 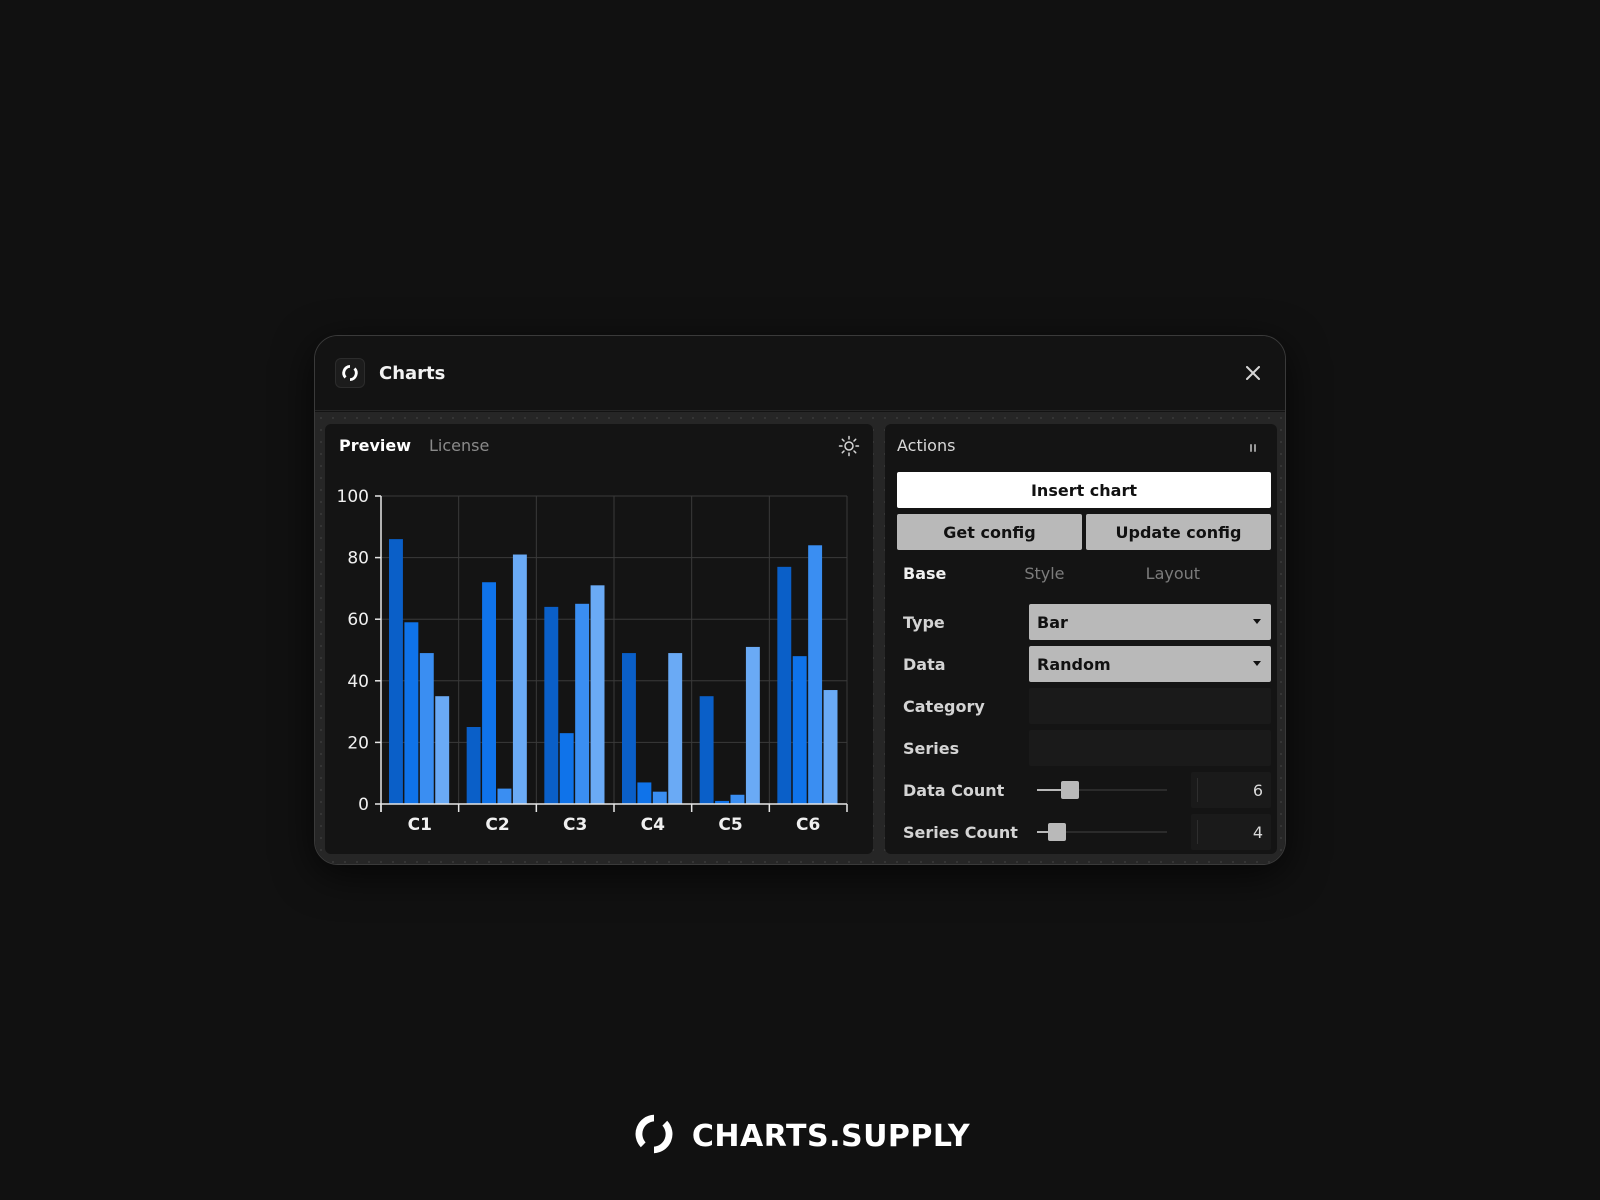 I want to click on data-count-label: Data Count, so click(x=954, y=790).